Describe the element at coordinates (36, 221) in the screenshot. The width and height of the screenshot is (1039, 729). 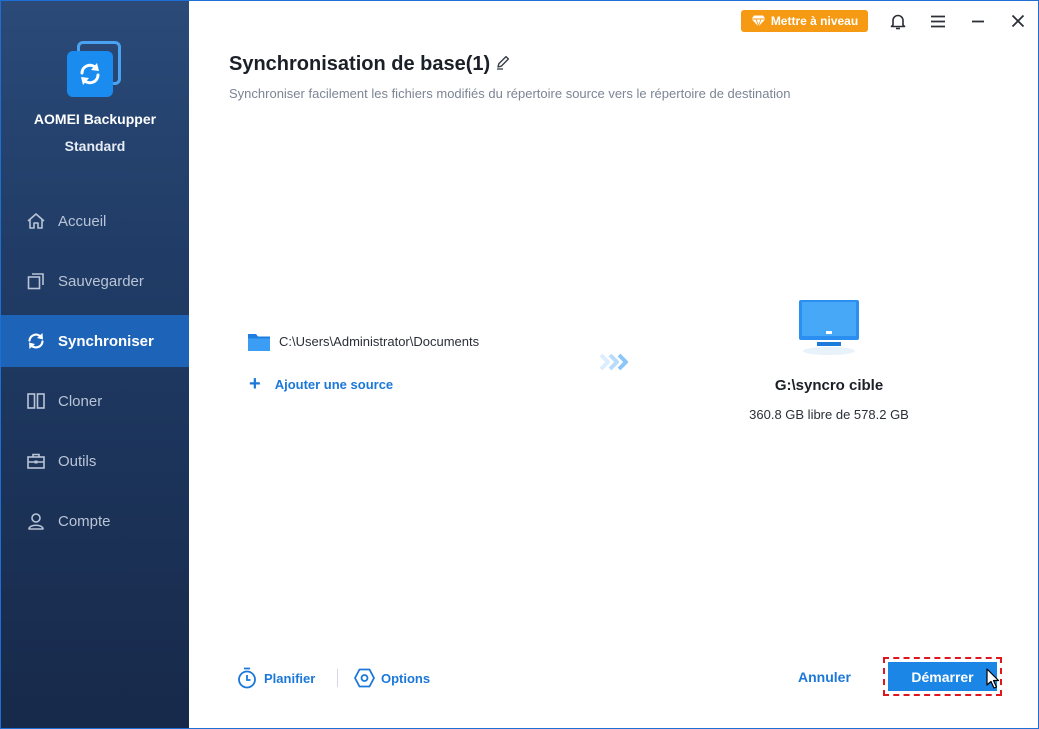
I see `home-icon` at that location.